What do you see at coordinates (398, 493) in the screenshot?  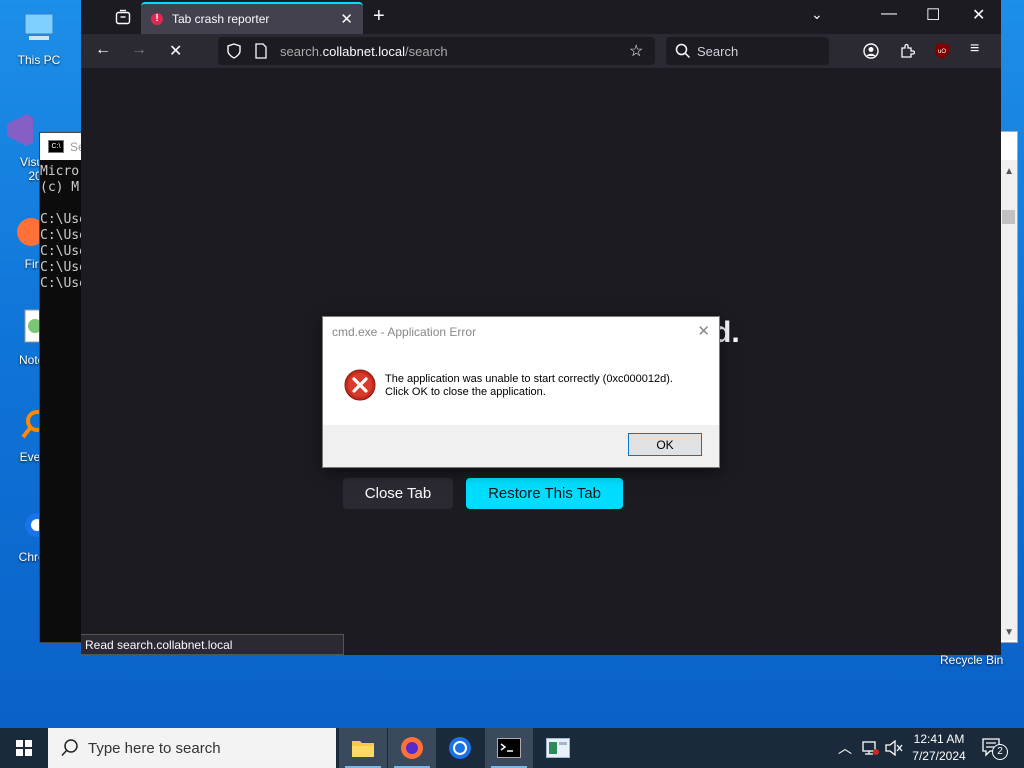 I see `close-tab-button: Close Tab` at bounding box center [398, 493].